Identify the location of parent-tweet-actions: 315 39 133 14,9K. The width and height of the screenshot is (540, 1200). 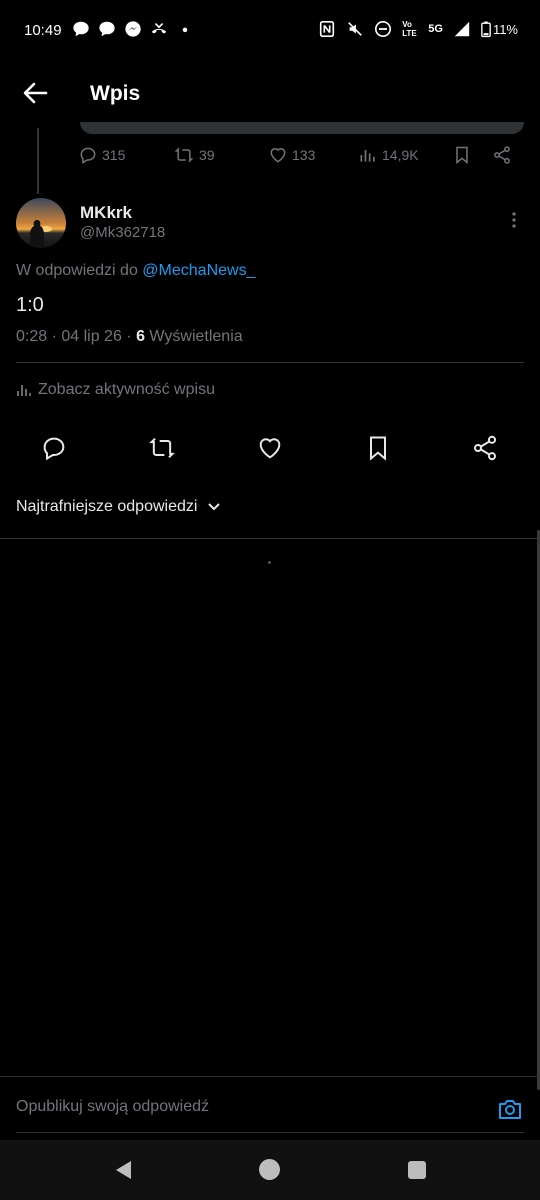
(298, 160).